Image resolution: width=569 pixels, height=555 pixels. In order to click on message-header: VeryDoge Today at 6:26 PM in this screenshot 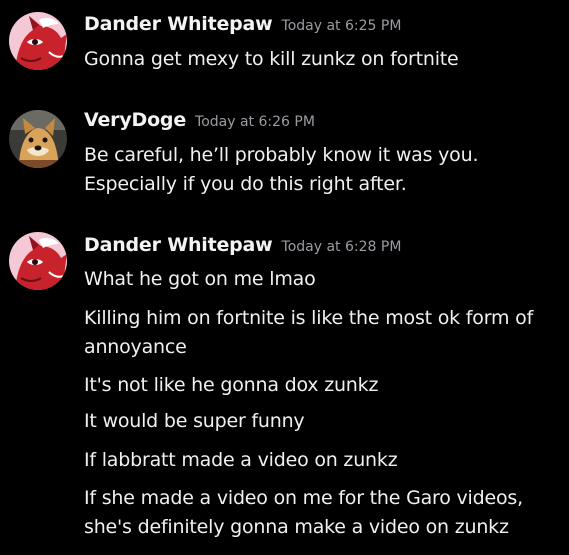, I will do `click(199, 120)`.